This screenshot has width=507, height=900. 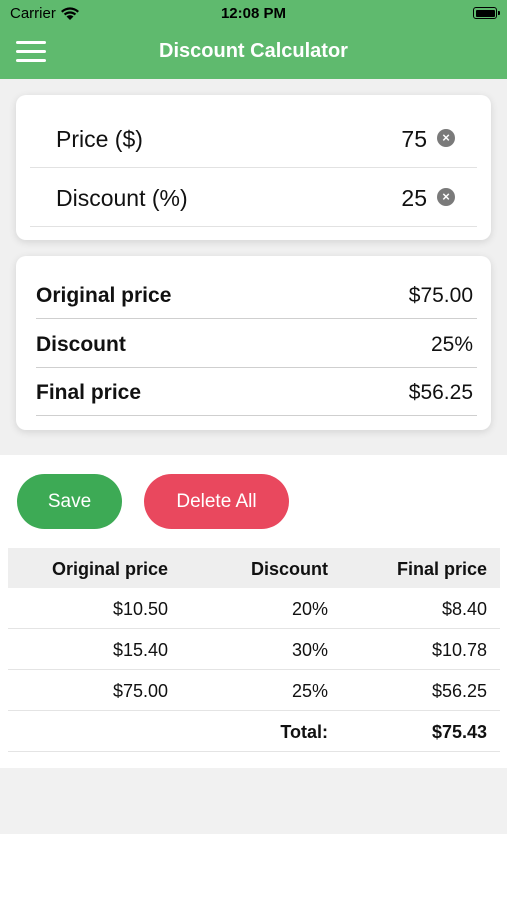 I want to click on app-header: Carrier 12:08 PM Discount Calculator, so click(x=253, y=39).